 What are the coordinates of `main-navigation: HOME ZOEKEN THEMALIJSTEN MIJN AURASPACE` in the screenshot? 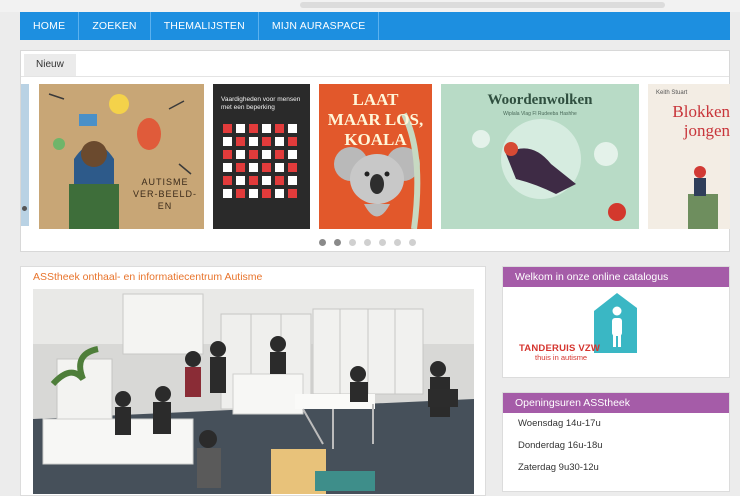 It's located at (375, 26).